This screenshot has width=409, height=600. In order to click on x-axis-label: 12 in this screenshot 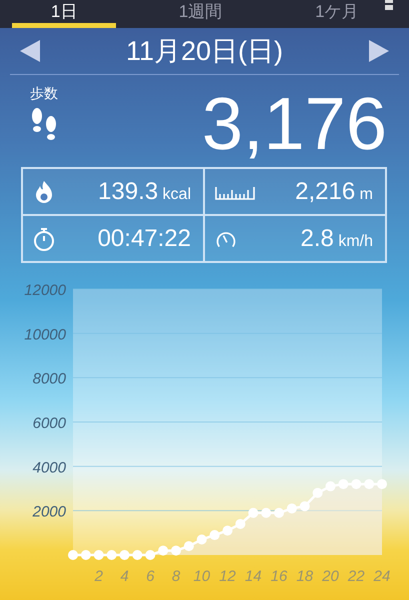, I will do `click(227, 576)`.